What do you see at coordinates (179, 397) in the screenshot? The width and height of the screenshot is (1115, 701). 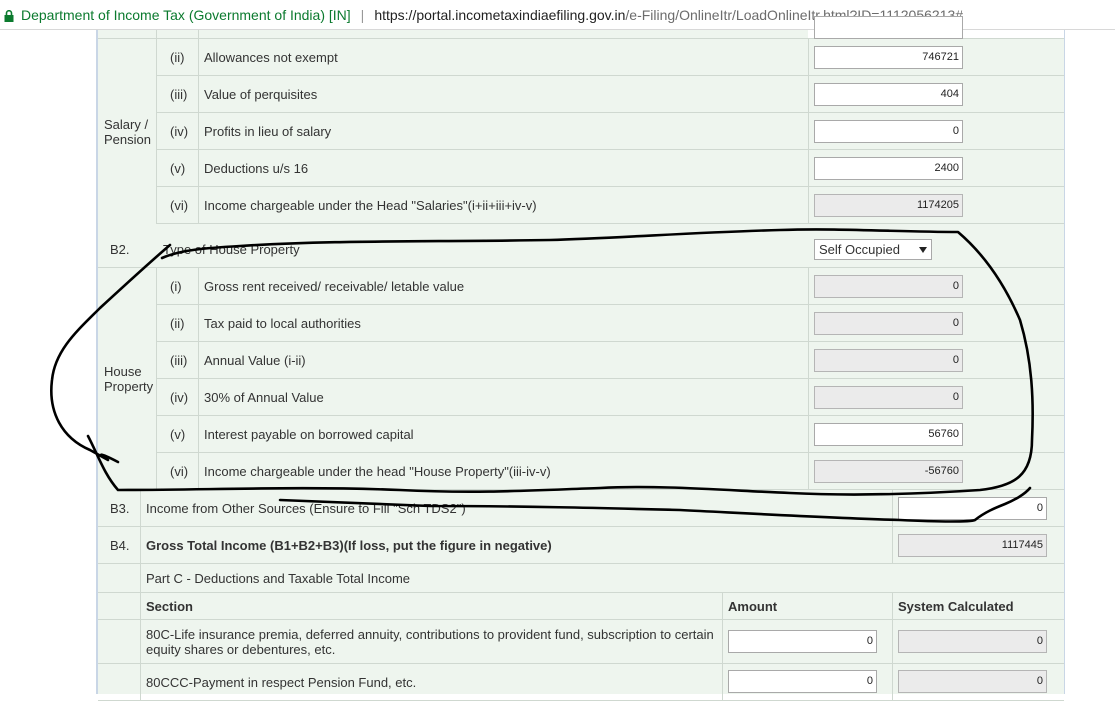 I see `house-property-row-number: (iv)` at bounding box center [179, 397].